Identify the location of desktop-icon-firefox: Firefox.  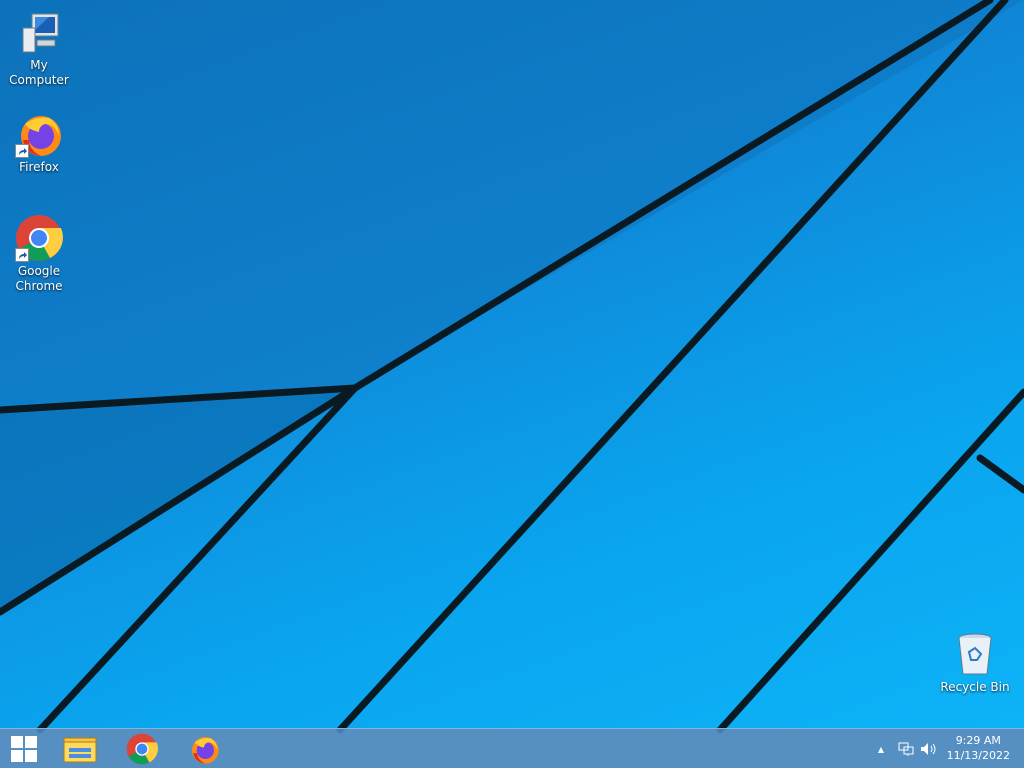
(39, 142).